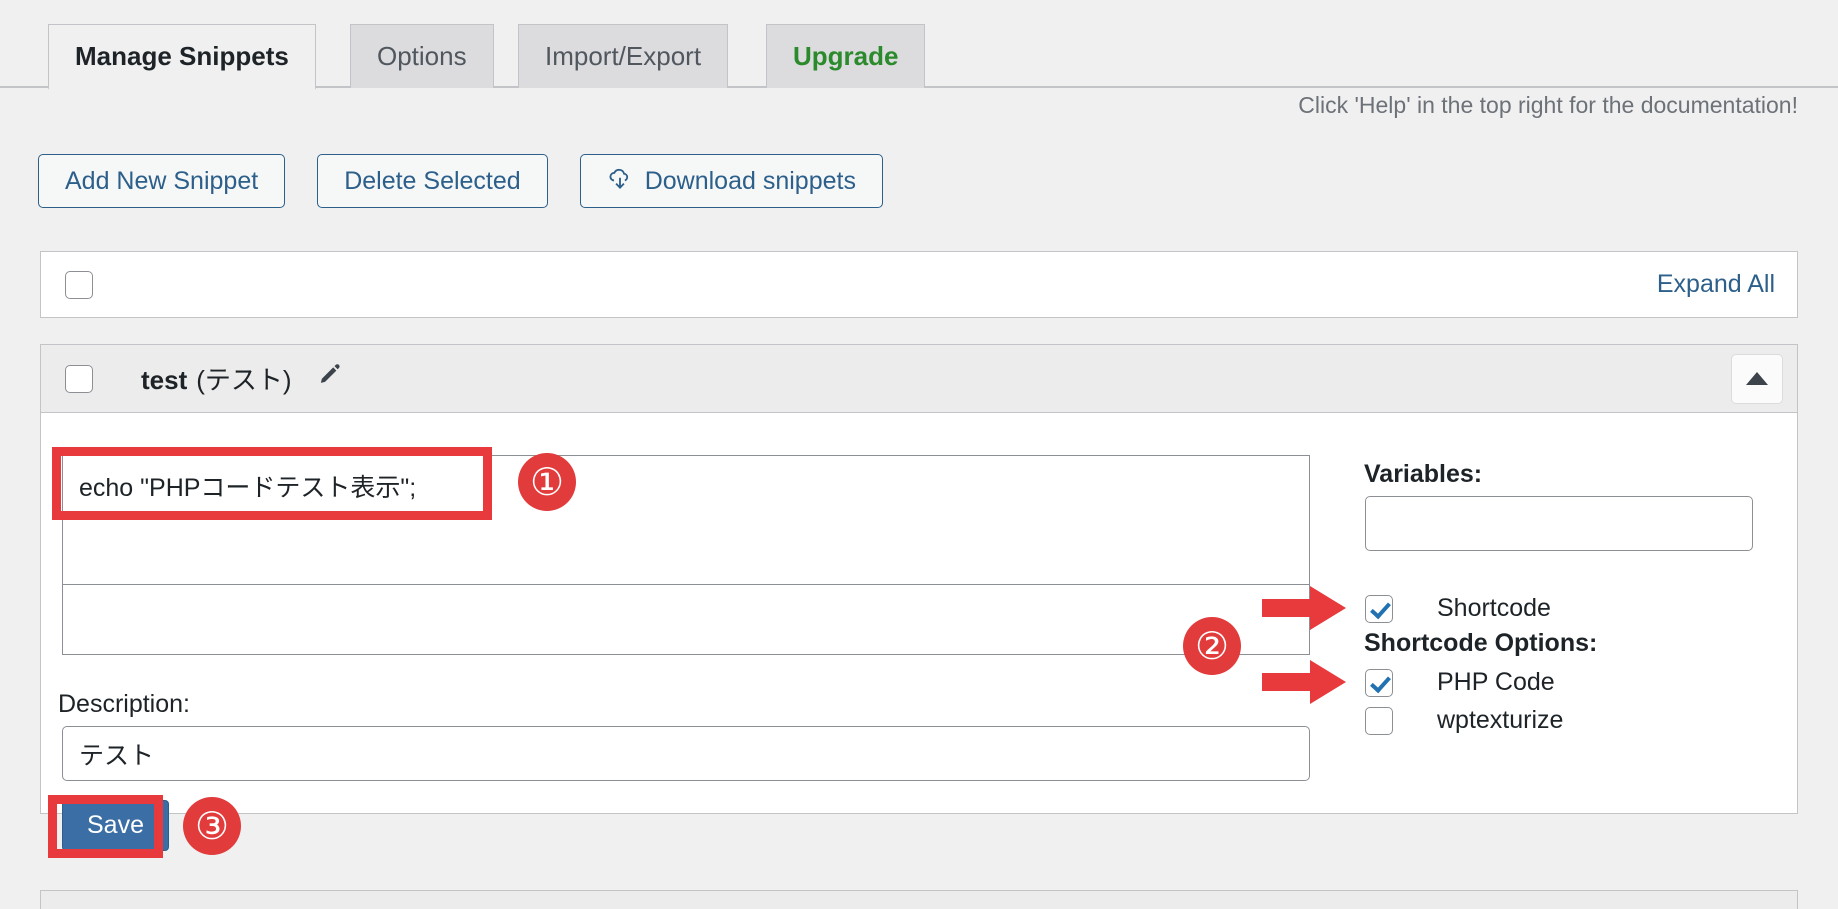 This screenshot has width=1838, height=909. I want to click on variables-label: Variables:, so click(1423, 474).